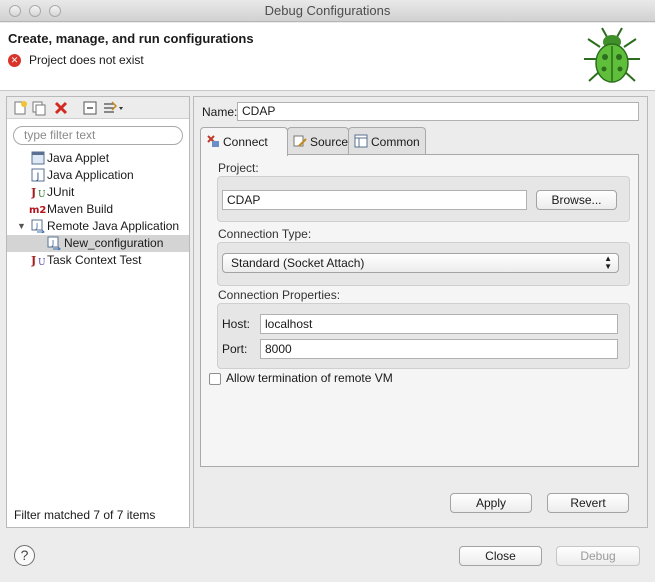 Image resolution: width=655 pixels, height=582 pixels. What do you see at coordinates (39, 108) in the screenshot?
I see `duplicate-icon` at bounding box center [39, 108].